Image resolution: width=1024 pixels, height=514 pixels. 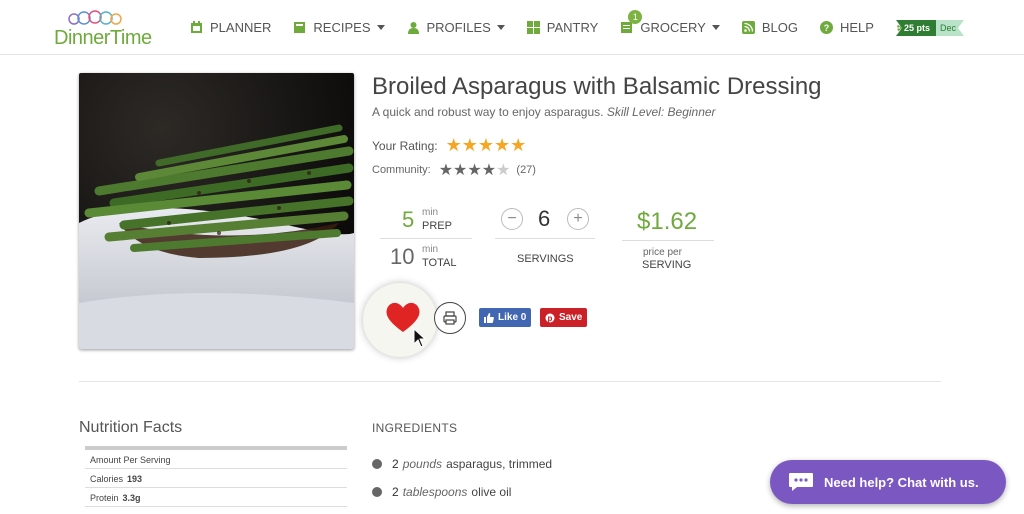 What do you see at coordinates (107, 479) in the screenshot?
I see `nutrition-row-label: Calories` at bounding box center [107, 479].